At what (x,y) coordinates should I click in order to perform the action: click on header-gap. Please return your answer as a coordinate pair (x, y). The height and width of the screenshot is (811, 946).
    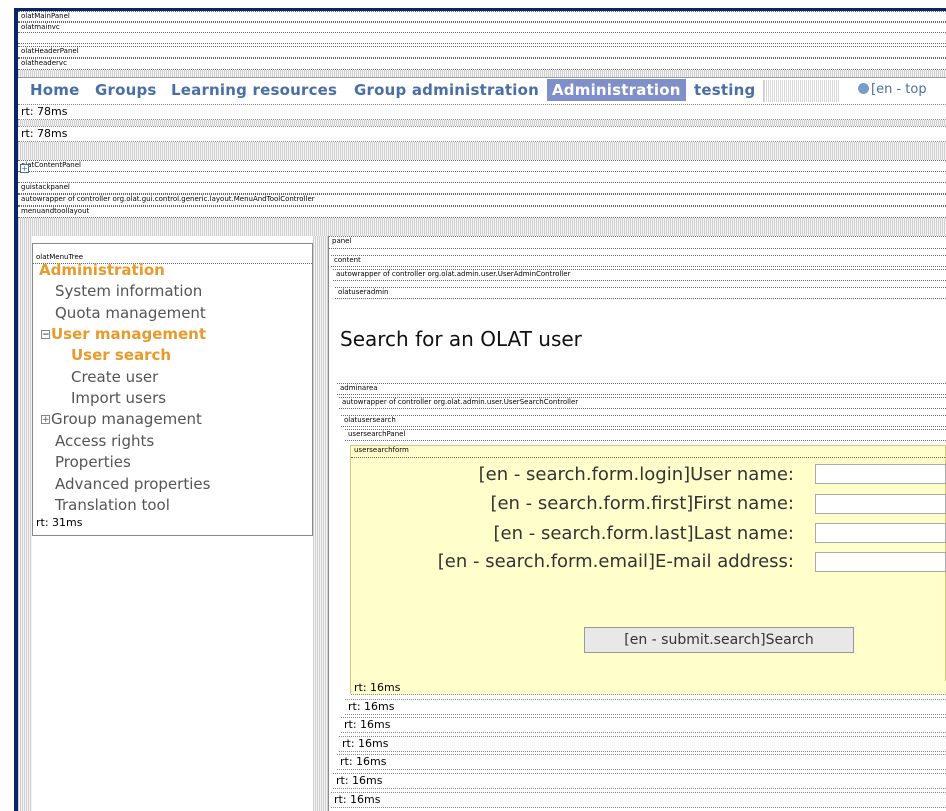
    Looking at the image, I should click on (482, 73).